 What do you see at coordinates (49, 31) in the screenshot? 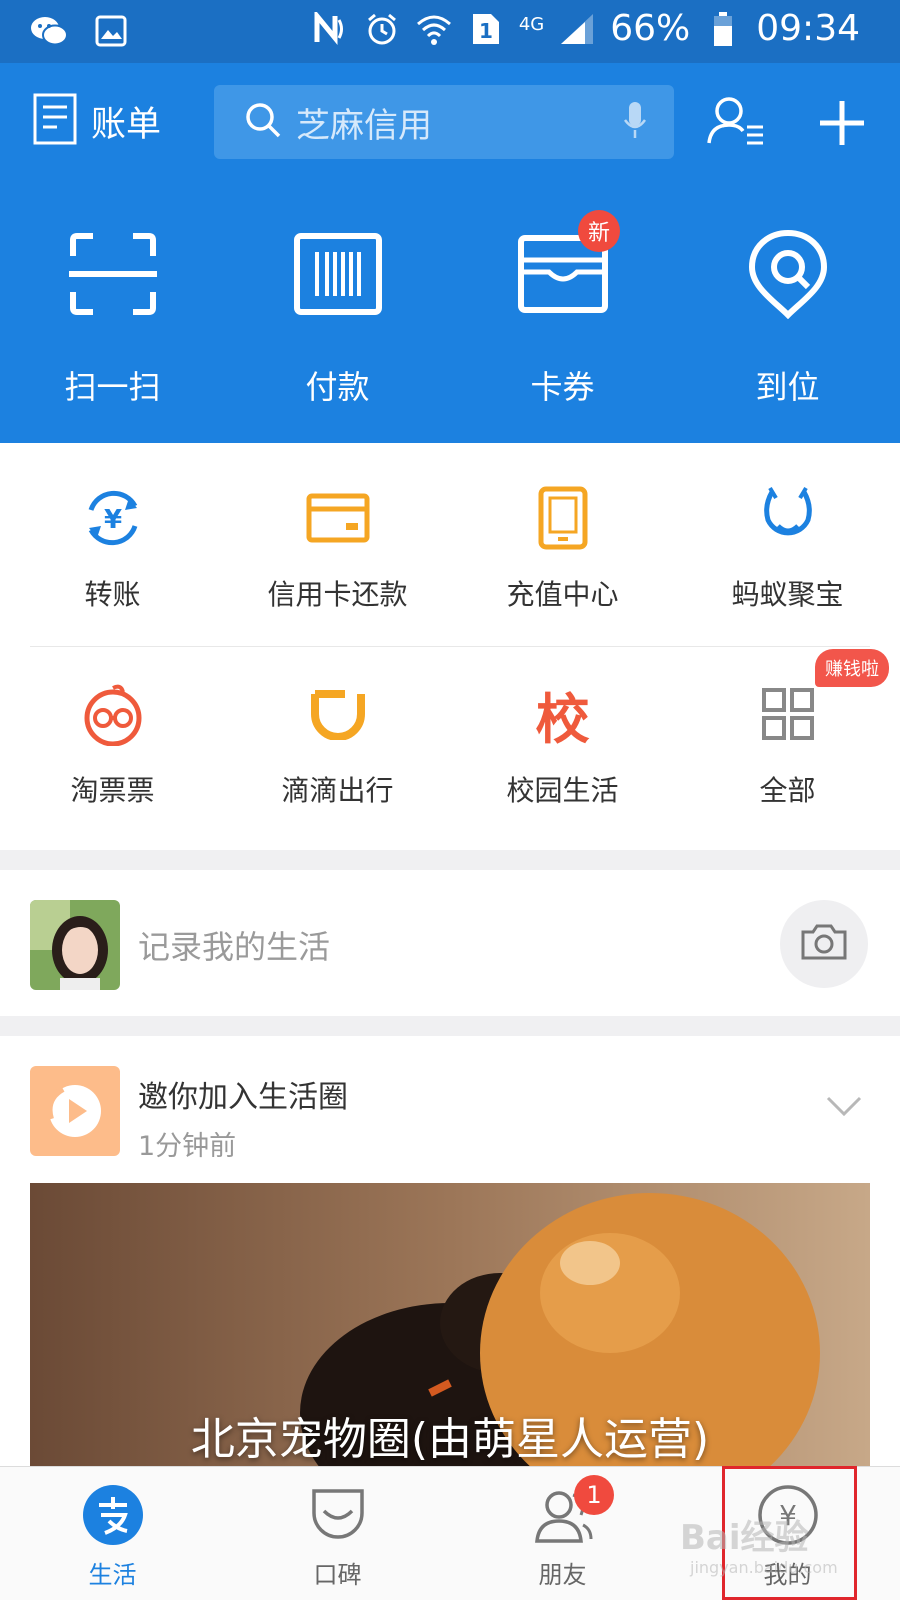
I see `wechat-icon` at bounding box center [49, 31].